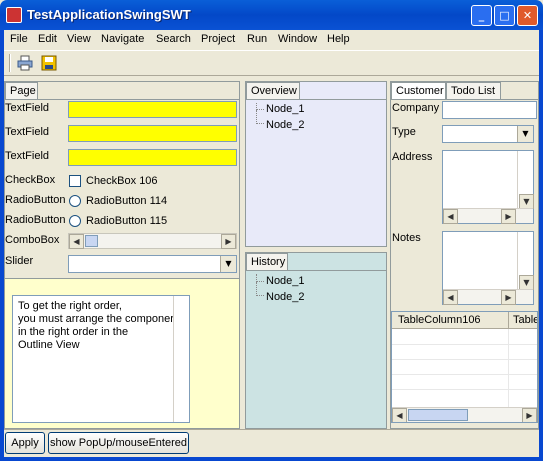  Describe the element at coordinates (27, 132) in the screenshot. I see `textfield-label-2: TextField` at that location.